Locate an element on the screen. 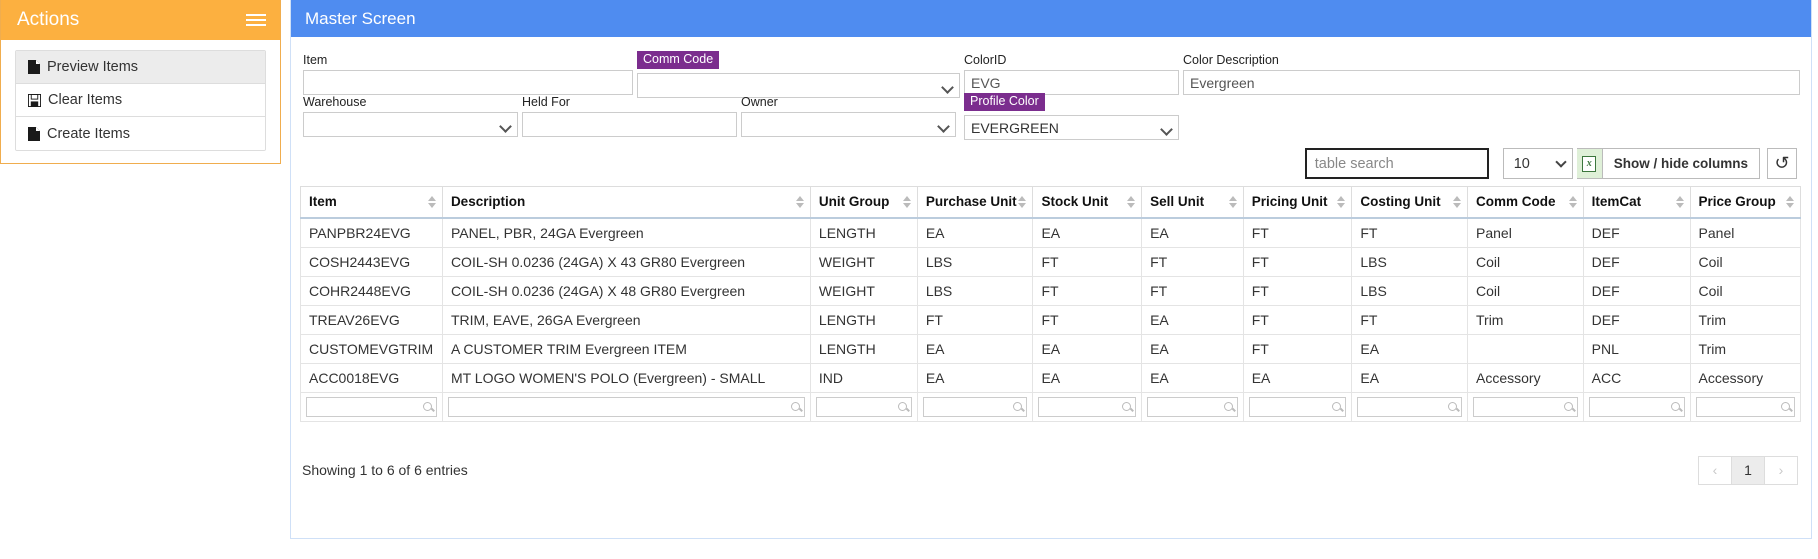 Image resolution: width=1818 pixels, height=559 pixels. cell-purchase-unit: EA is located at coordinates (975, 377).